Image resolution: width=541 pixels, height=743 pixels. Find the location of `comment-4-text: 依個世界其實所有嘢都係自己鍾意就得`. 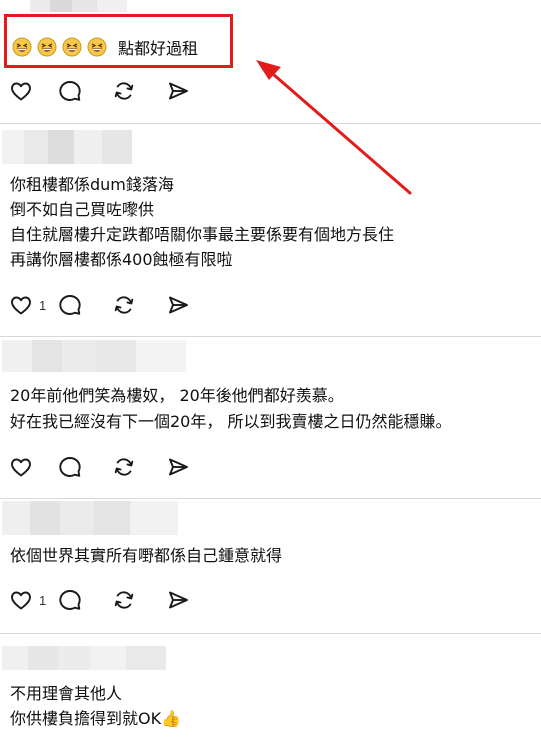

comment-4-text: 依個世界其實所有嘢都係自己鍾意就得 is located at coordinates (146, 555).